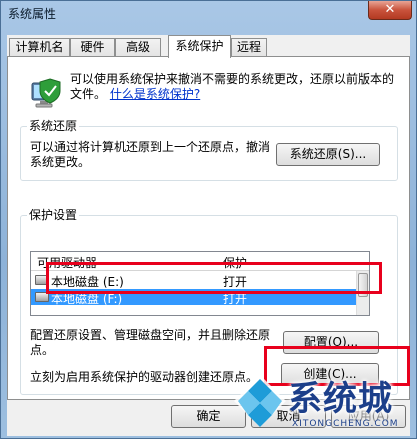 Image resolution: width=417 pixels, height=439 pixels. Describe the element at coordinates (150, 154) in the screenshot. I see `system-restore-description: 可以通过将计算机还原到上一个还原点，撤消系统更改。` at that location.